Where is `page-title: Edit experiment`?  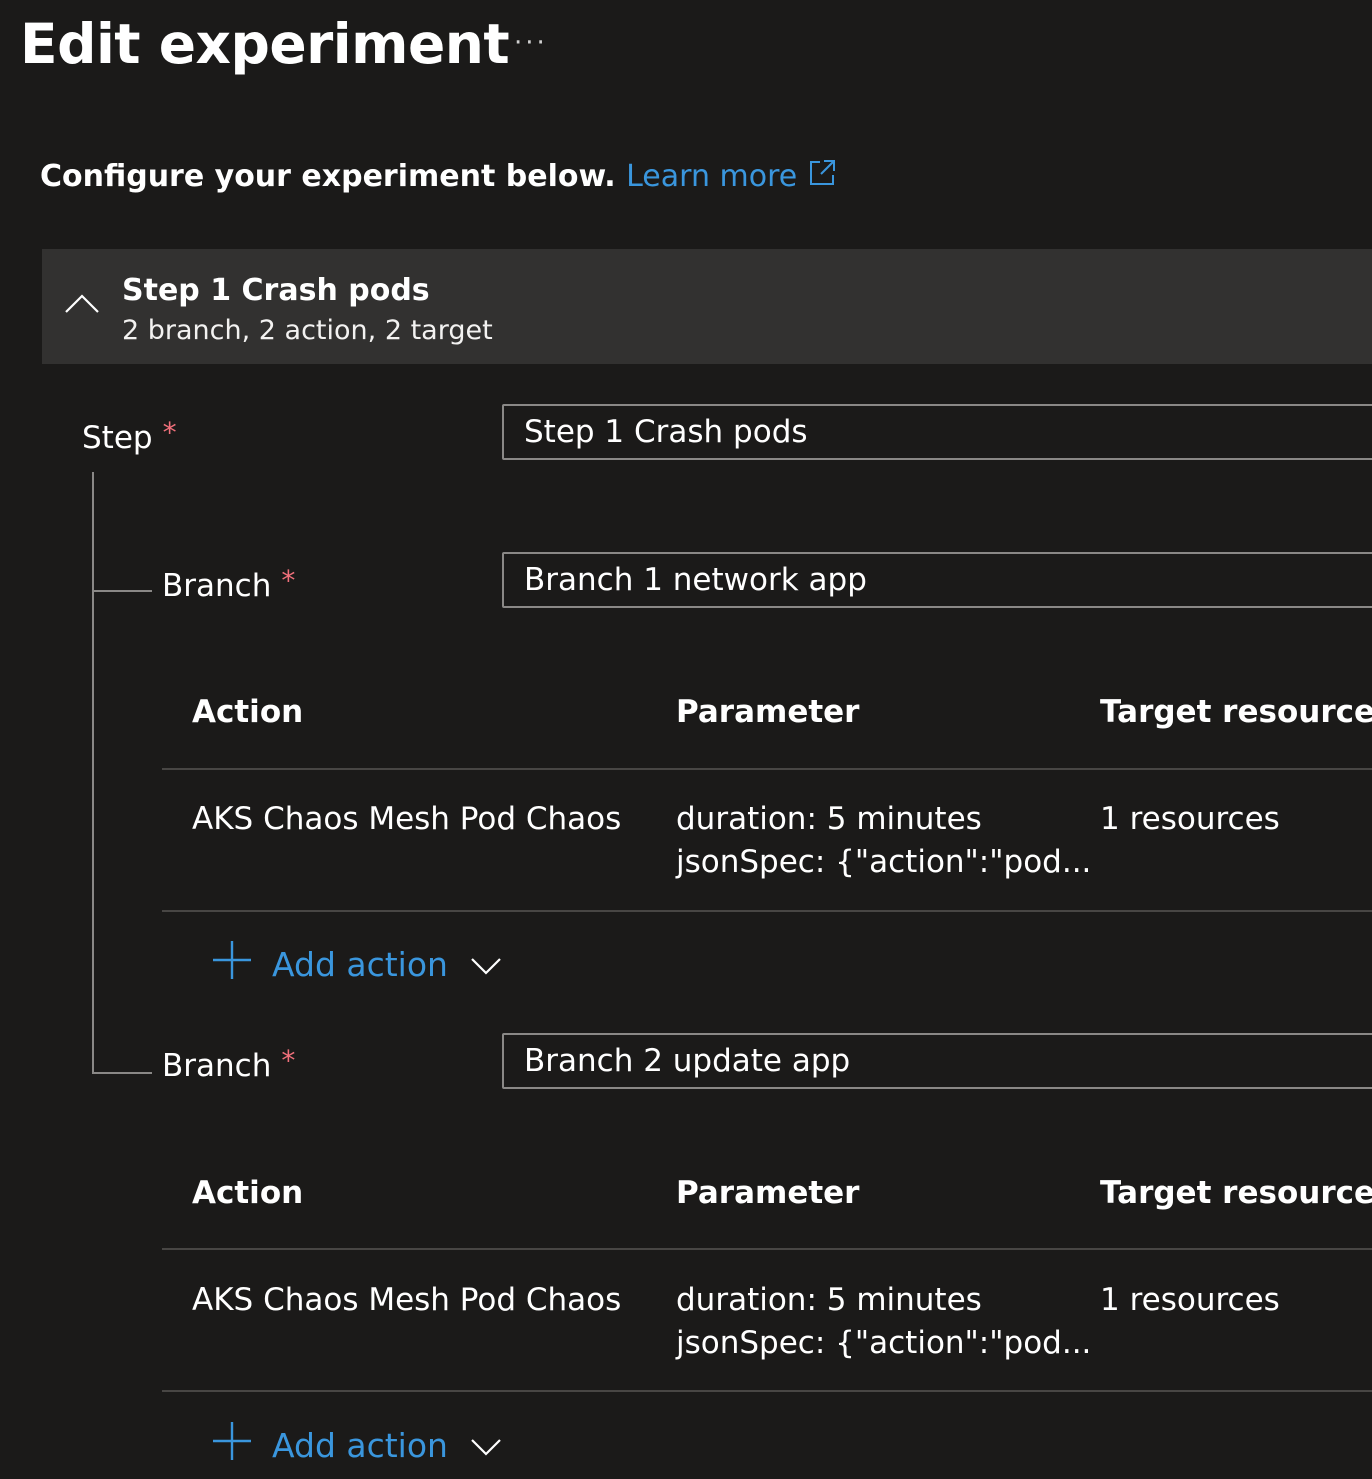 page-title: Edit experiment is located at coordinates (265, 44).